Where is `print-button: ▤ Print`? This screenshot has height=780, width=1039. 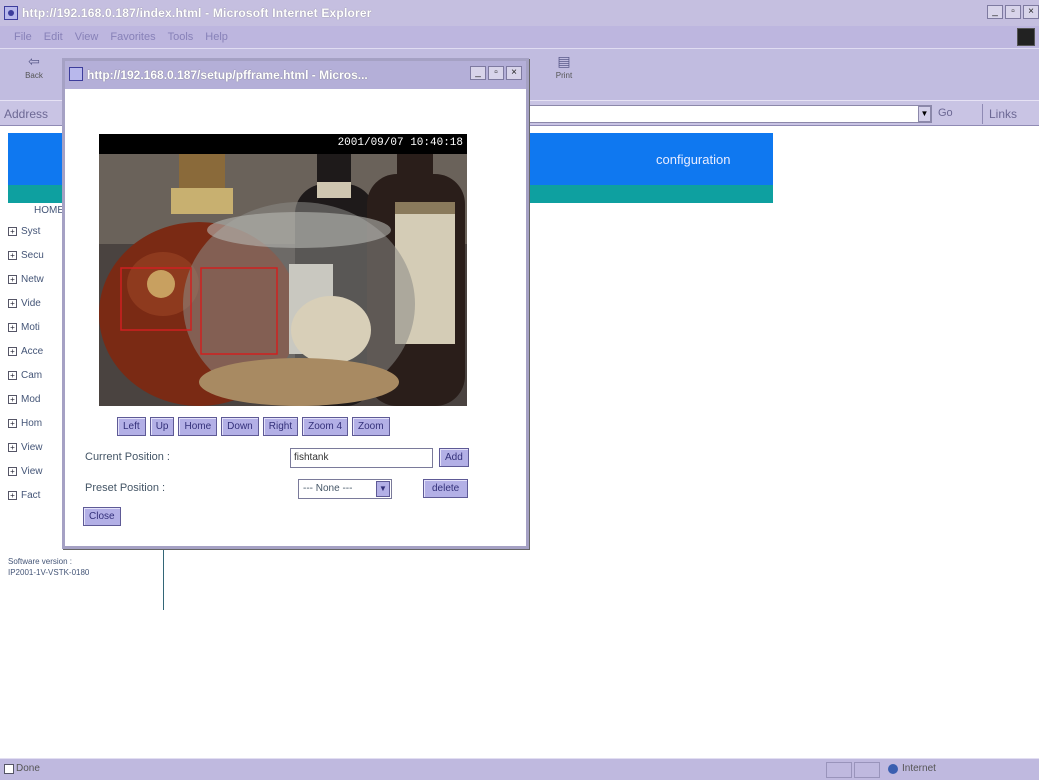
print-button: ▤ Print is located at coordinates (564, 66).